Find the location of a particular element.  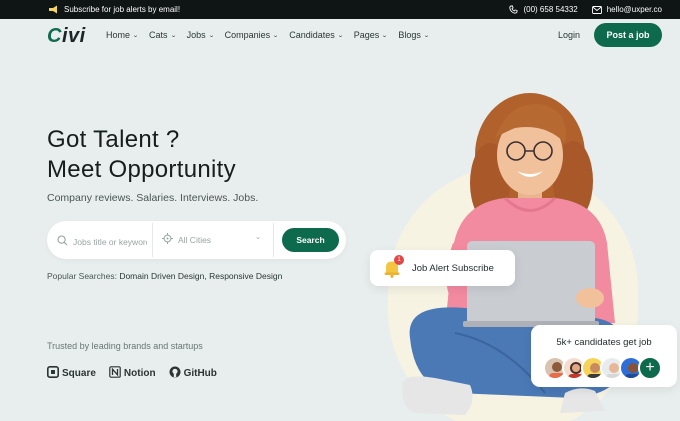

brand-name: GitHub is located at coordinates (200, 373).